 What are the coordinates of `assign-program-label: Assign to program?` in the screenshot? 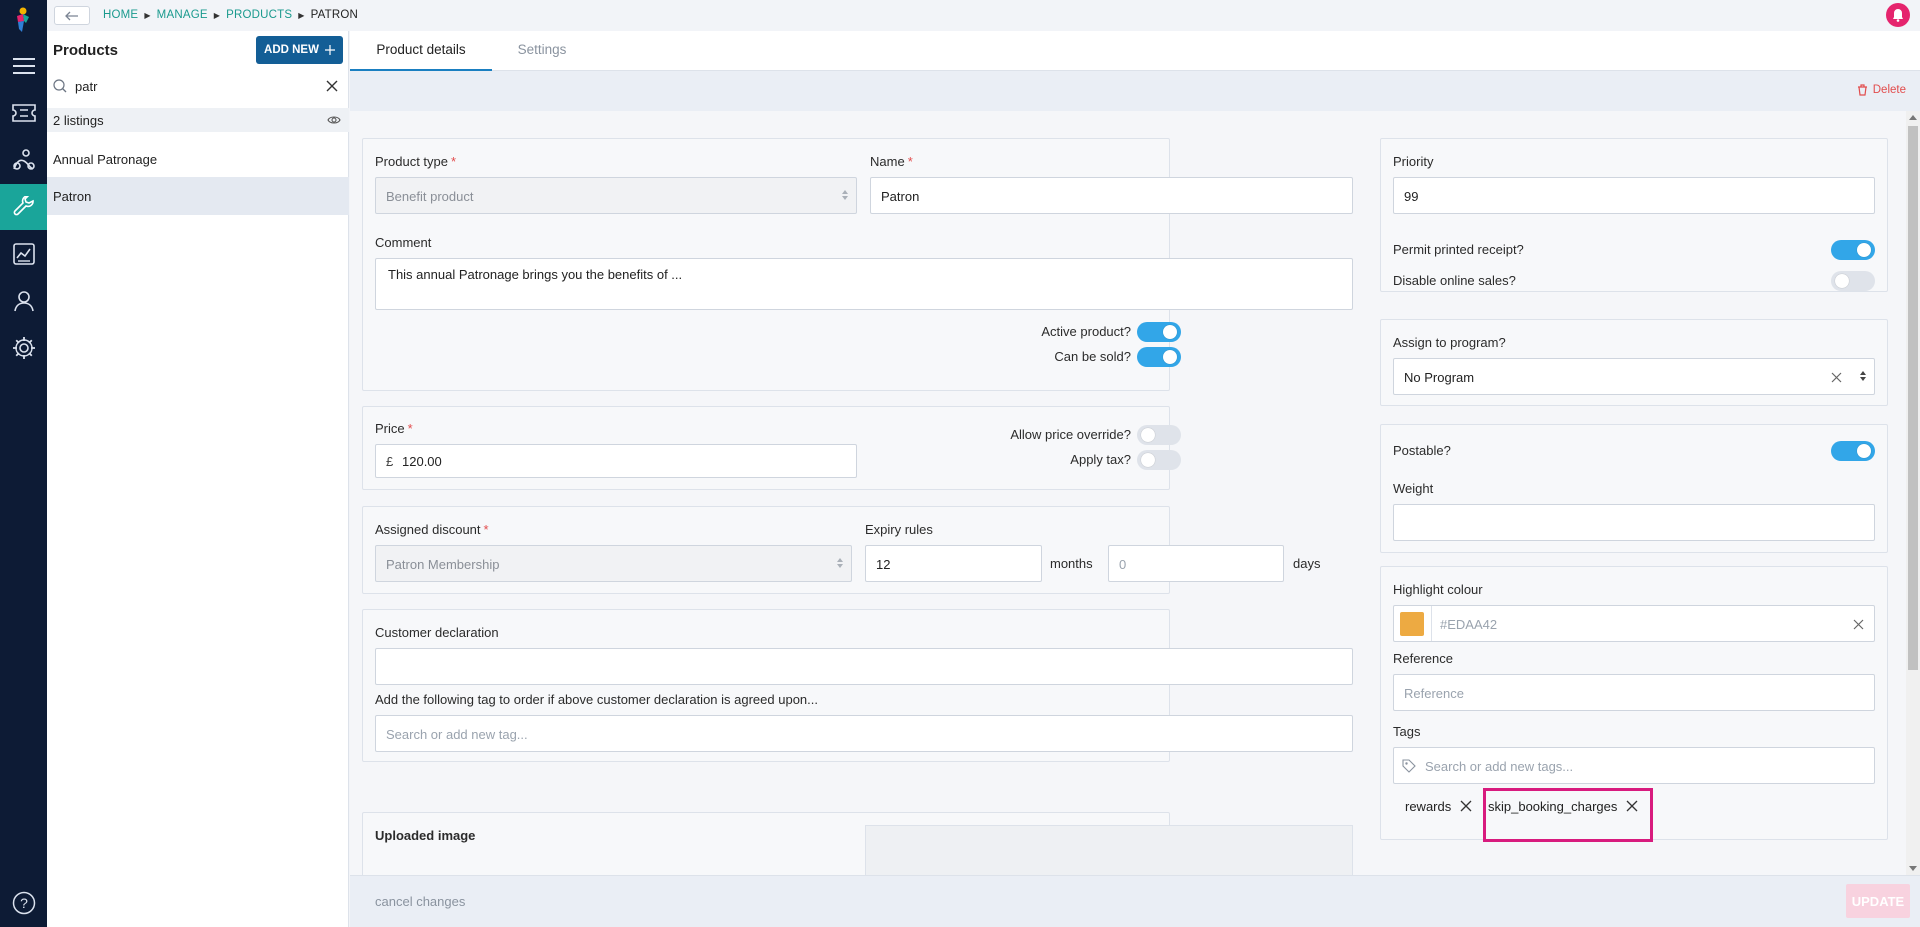 It's located at (1449, 342).